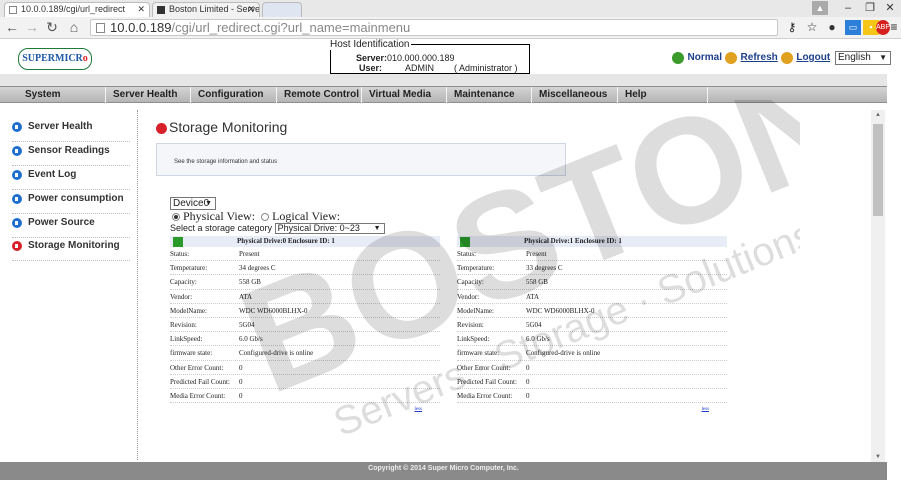 The image size is (901, 480). Describe the element at coordinates (319, 95) in the screenshot. I see `menu-remote-control: Remote Control` at that location.